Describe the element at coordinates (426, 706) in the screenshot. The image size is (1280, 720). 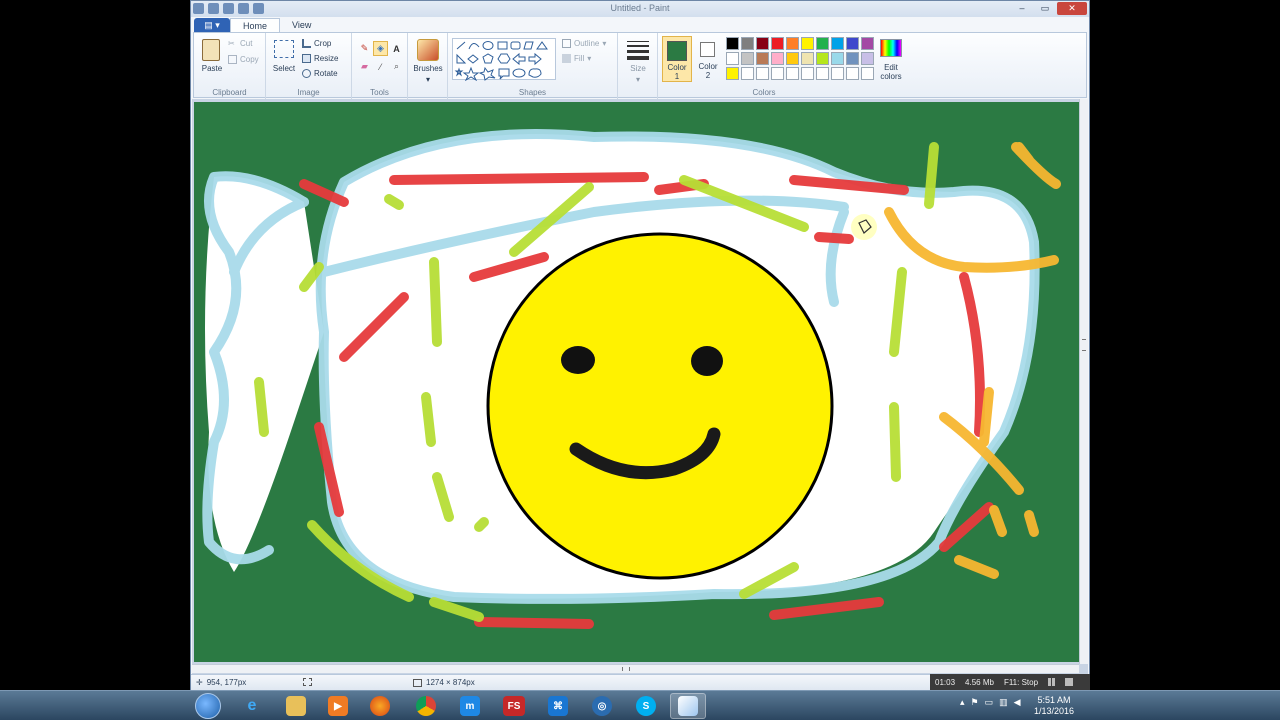
I see `taskbar-chrome` at that location.